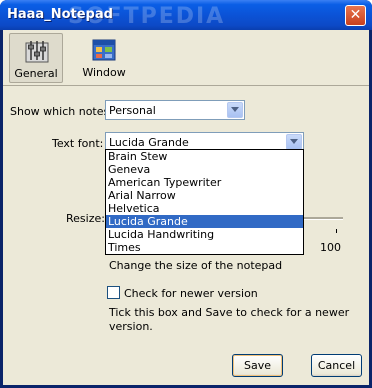 The image size is (372, 388). I want to click on show-notes-dropdown-button, so click(235, 110).